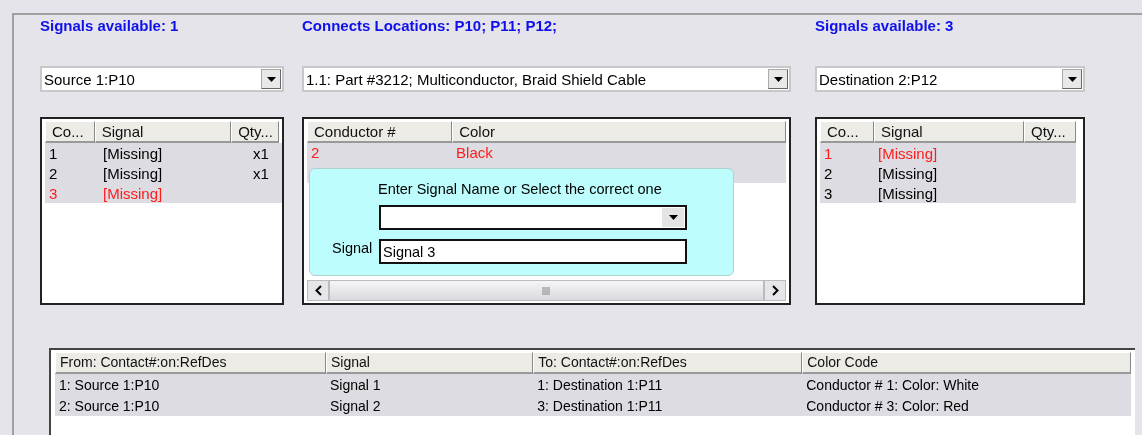 This screenshot has height=435, width=1142. What do you see at coordinates (109, 405) in the screenshot?
I see `table-cell-text: 2: Source 1:P10` at bounding box center [109, 405].